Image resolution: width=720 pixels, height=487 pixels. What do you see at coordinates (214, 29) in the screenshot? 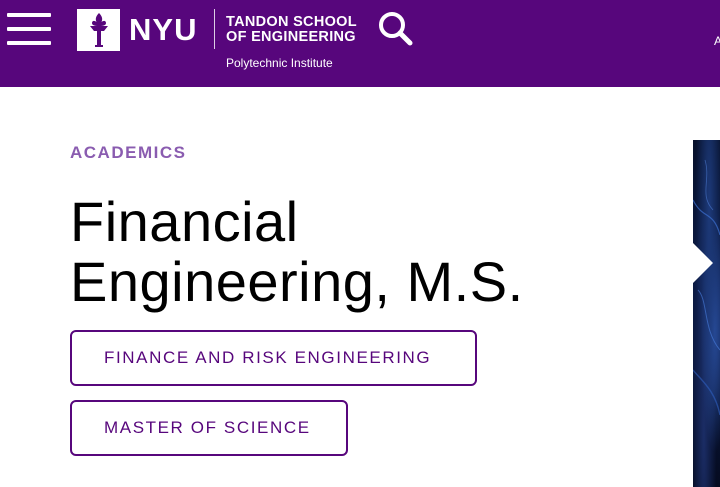
I see `logo-divider` at bounding box center [214, 29].